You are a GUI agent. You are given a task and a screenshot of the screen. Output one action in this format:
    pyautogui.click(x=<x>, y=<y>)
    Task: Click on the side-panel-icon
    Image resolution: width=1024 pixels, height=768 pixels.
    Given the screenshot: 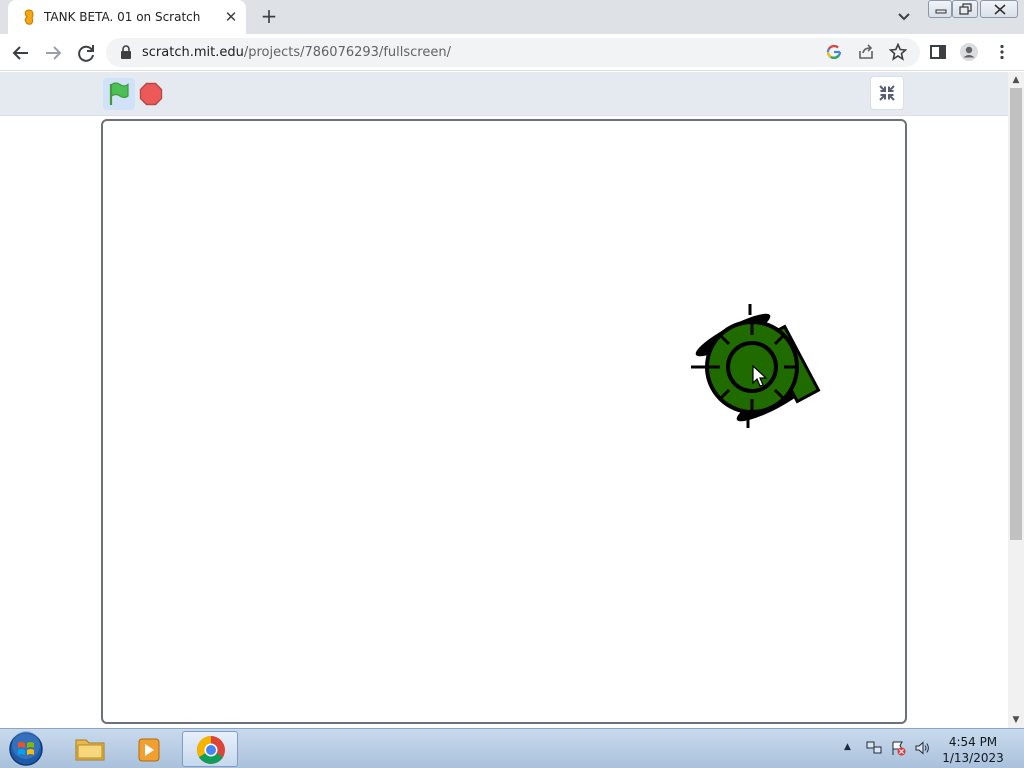 What is the action you would take?
    pyautogui.click(x=938, y=52)
    